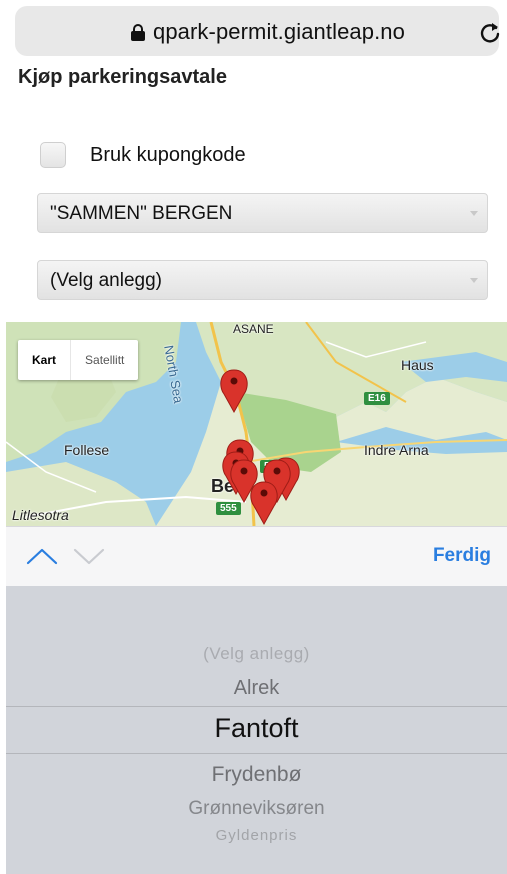 This screenshot has width=507, height=874. Describe the element at coordinates (279, 32) in the screenshot. I see `url-text: qpark-permit.giantleap.no` at that location.